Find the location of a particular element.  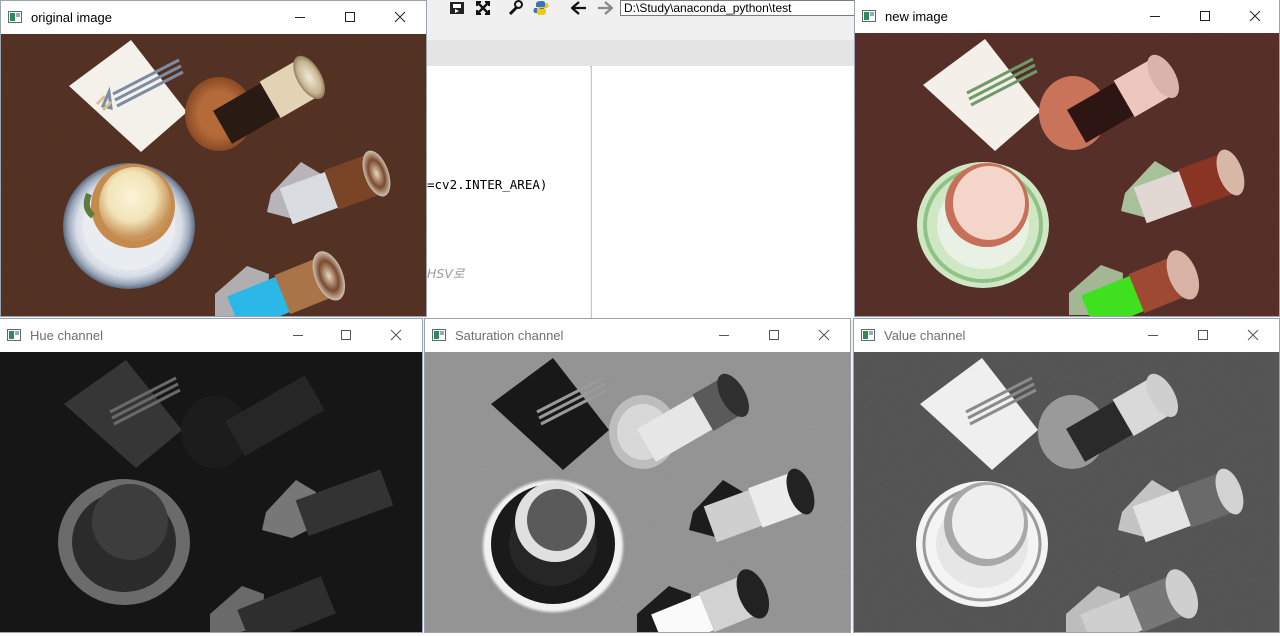

hue-shifted-photo is located at coordinates (1067, 174).